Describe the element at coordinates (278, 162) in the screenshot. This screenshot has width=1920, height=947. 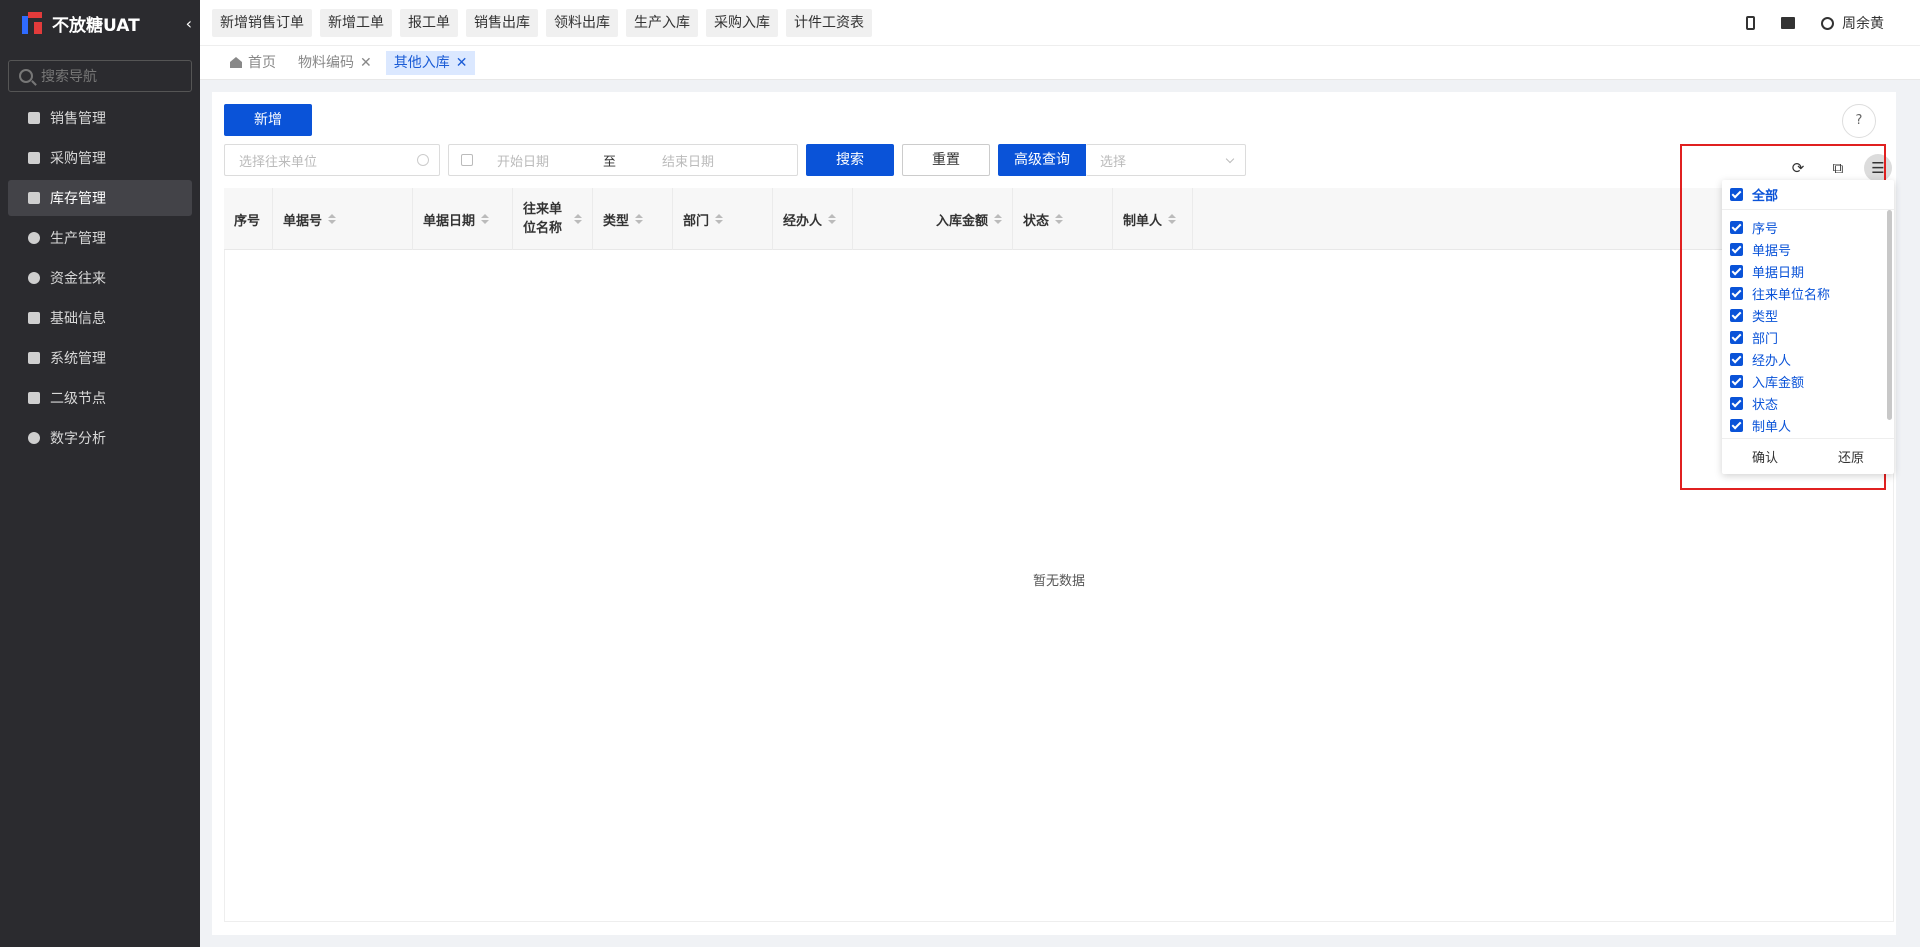
I see `partner-select-placeholder: 选择往来单位` at that location.